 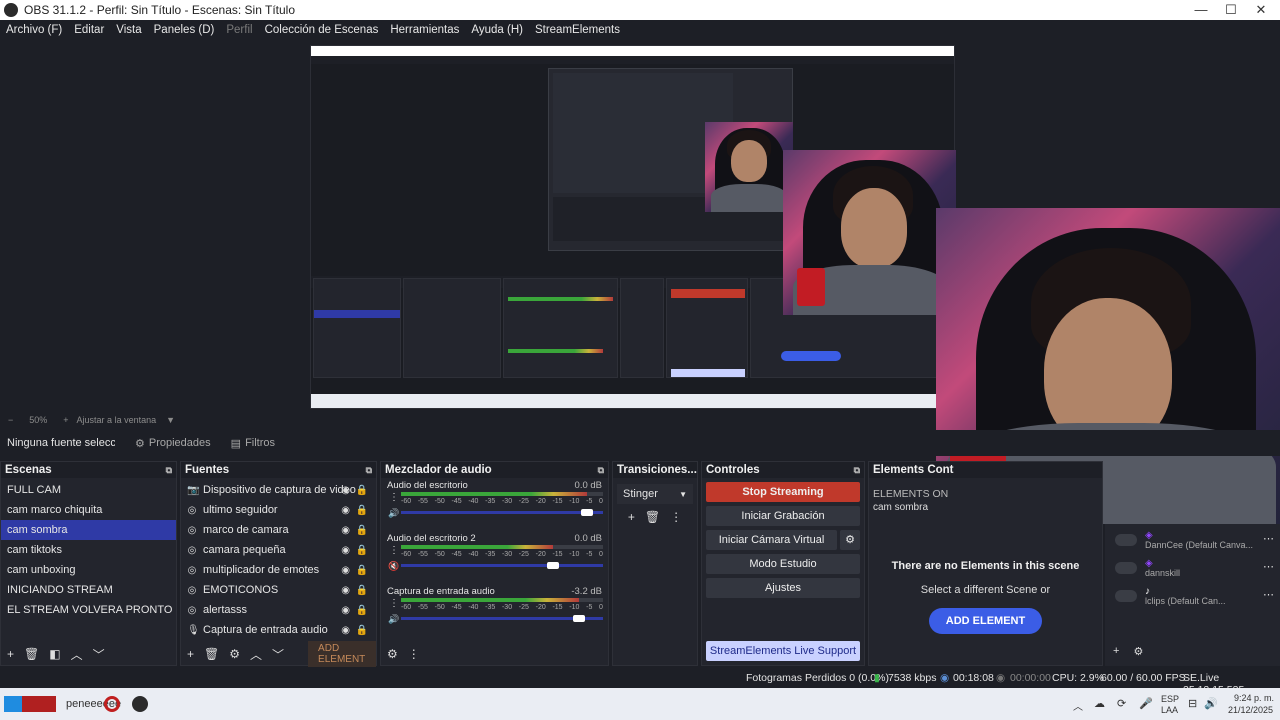 I want to click on menu-item: Herramientas, so click(x=424, y=30).